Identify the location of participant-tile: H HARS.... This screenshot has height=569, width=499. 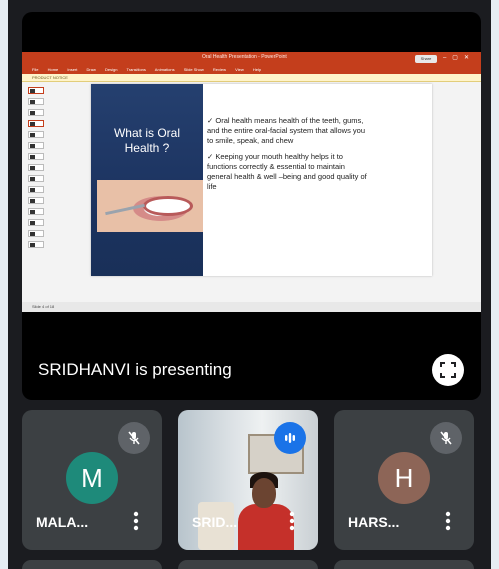
(404, 480).